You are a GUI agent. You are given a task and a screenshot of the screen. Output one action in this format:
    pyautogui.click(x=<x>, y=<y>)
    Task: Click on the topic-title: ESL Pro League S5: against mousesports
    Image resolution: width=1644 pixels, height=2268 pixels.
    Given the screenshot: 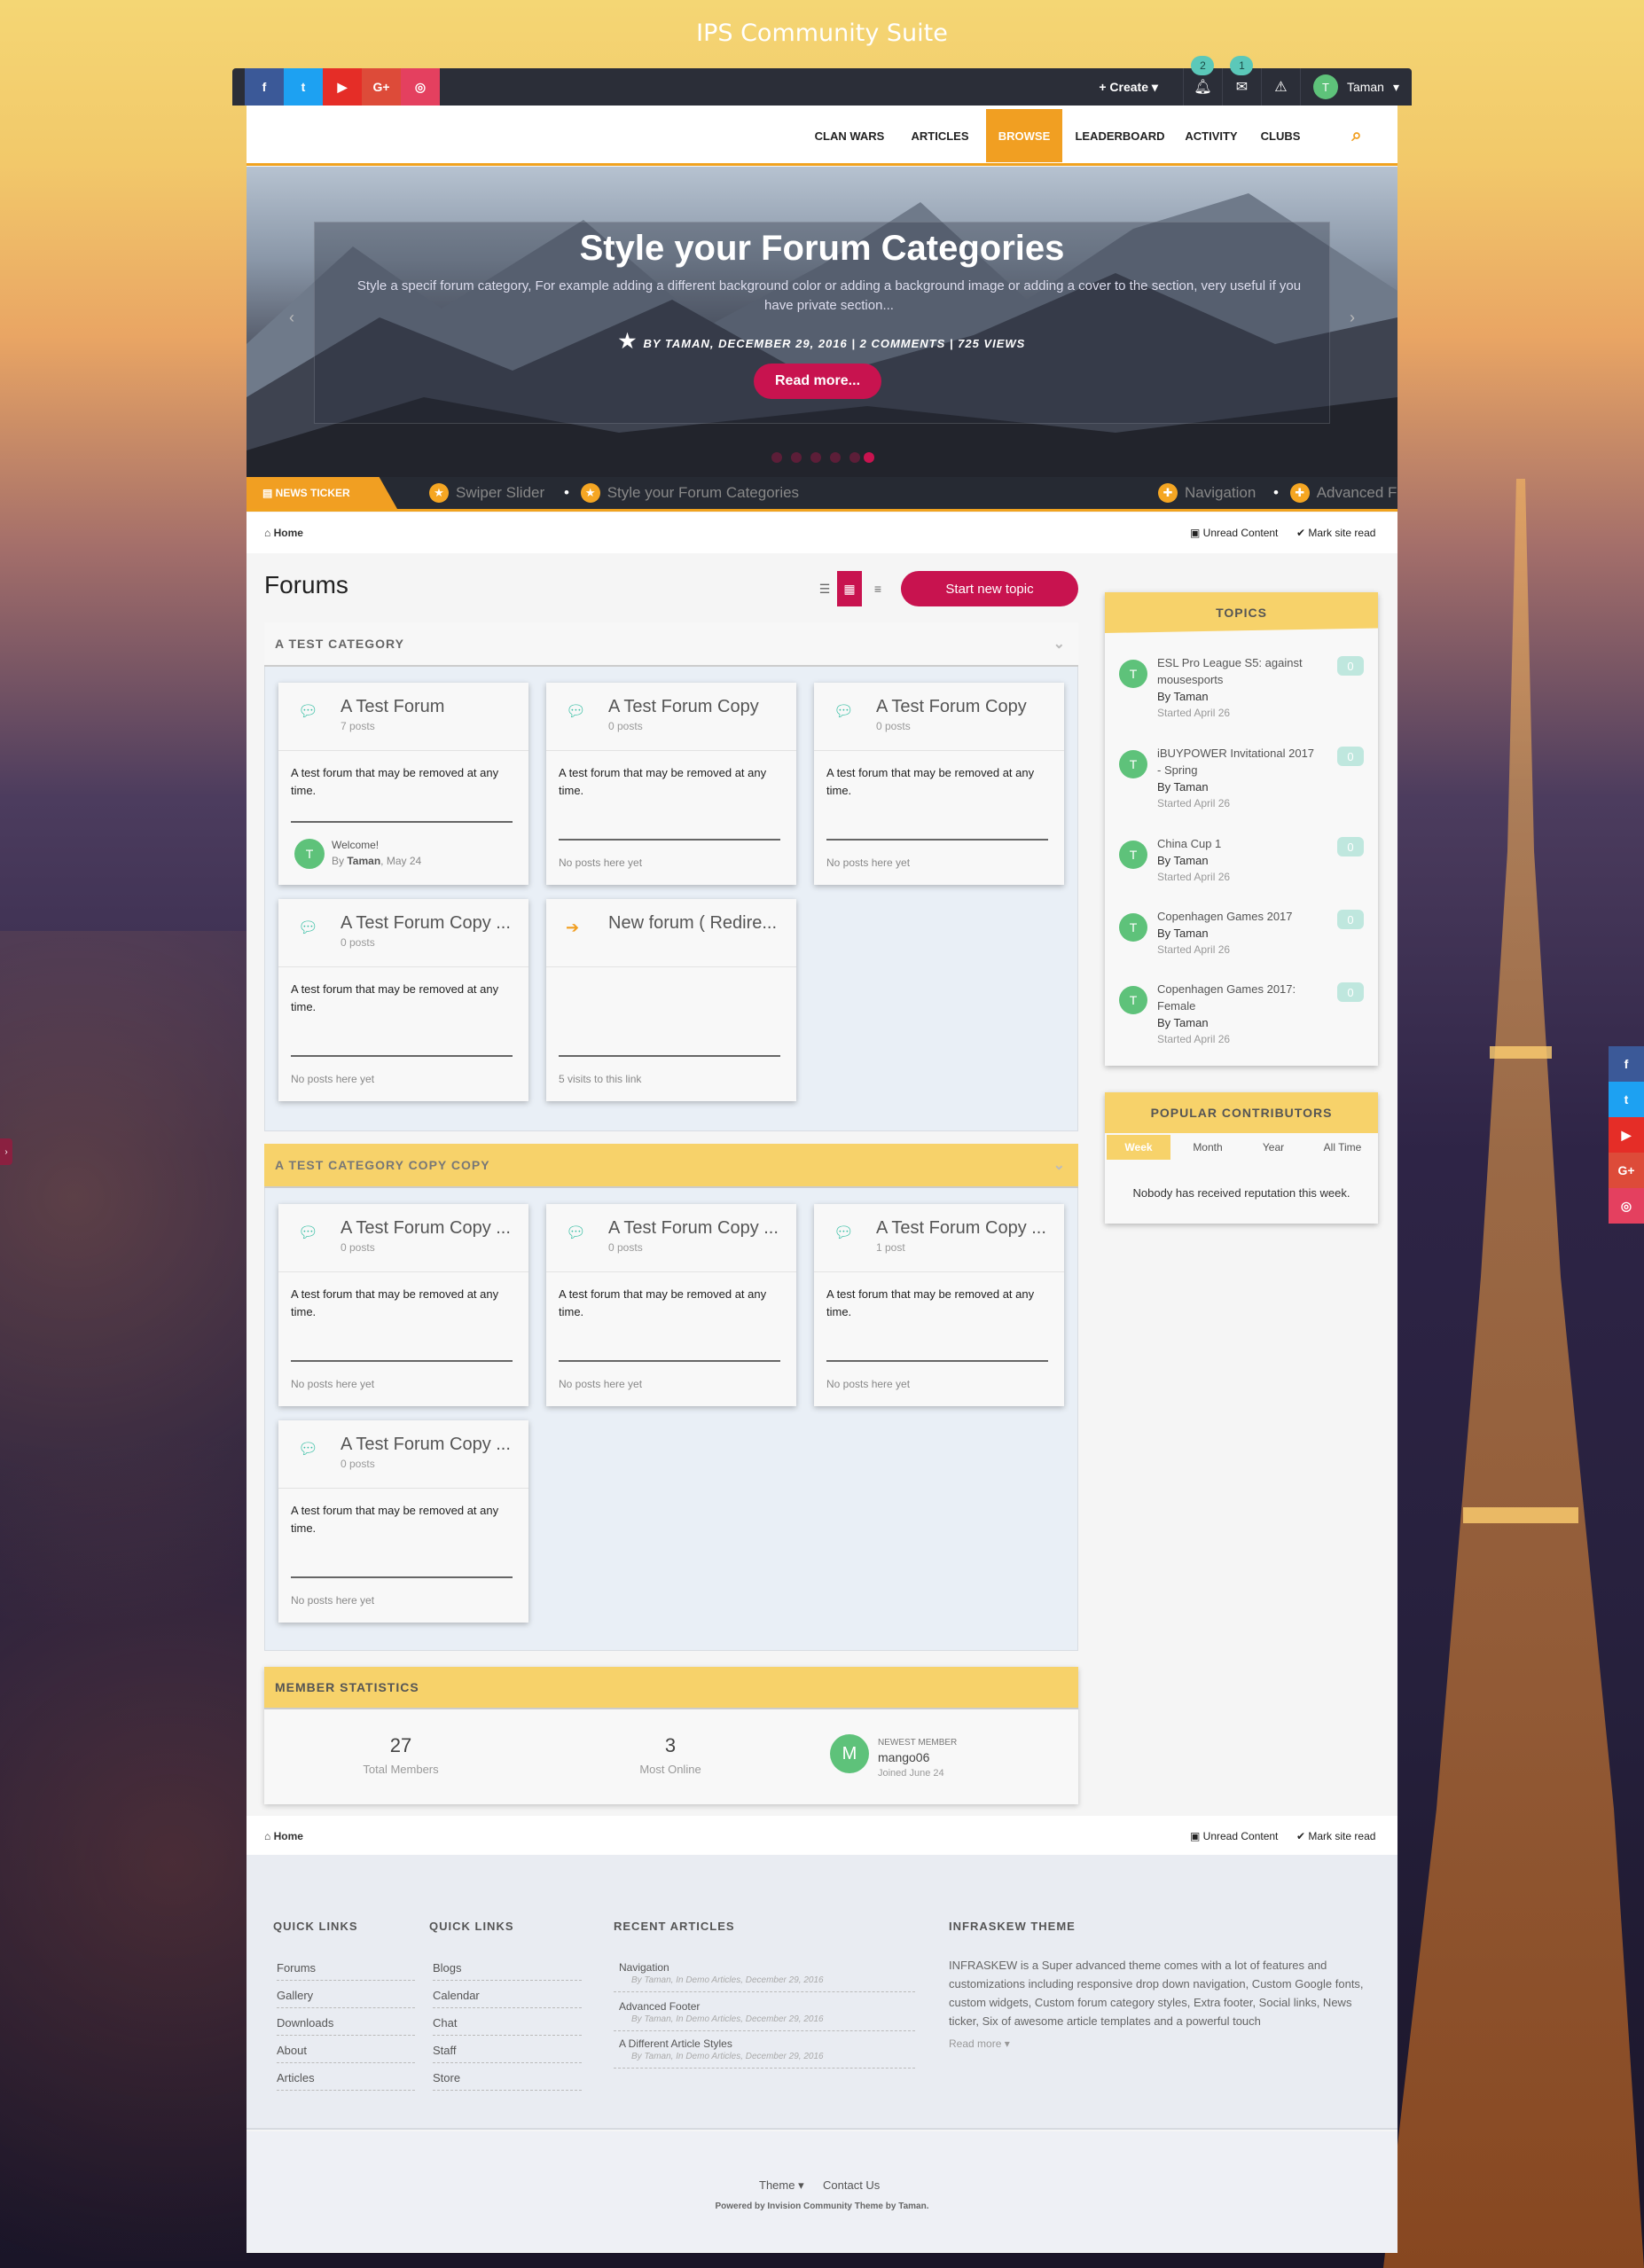 What is the action you would take?
    pyautogui.click(x=1237, y=671)
    